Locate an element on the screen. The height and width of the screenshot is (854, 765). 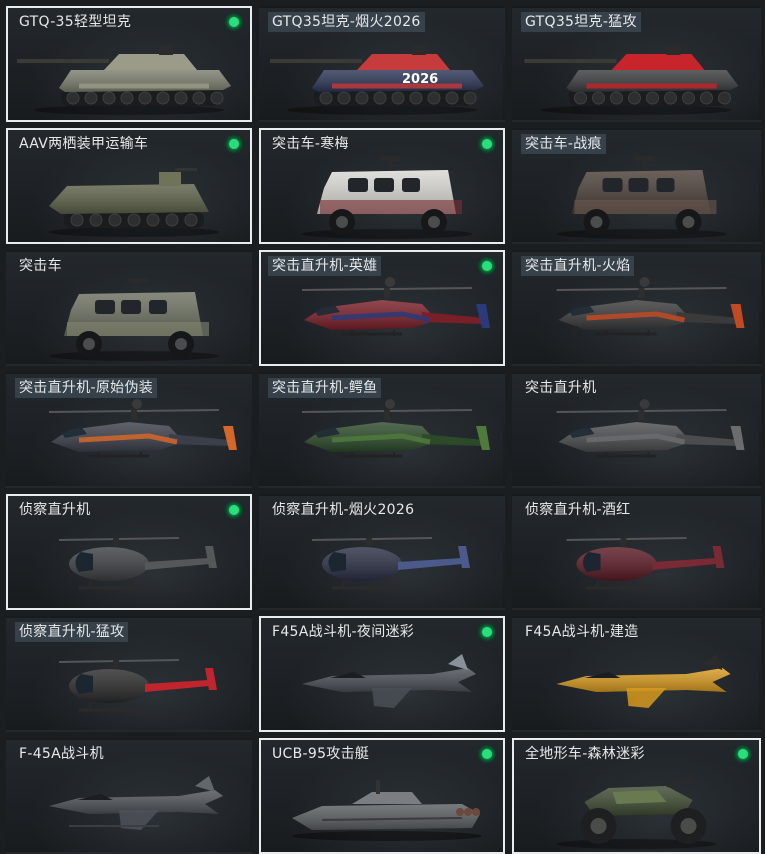
vehicle-card: 突击车-寒梅 is located at coordinates (382, 186).